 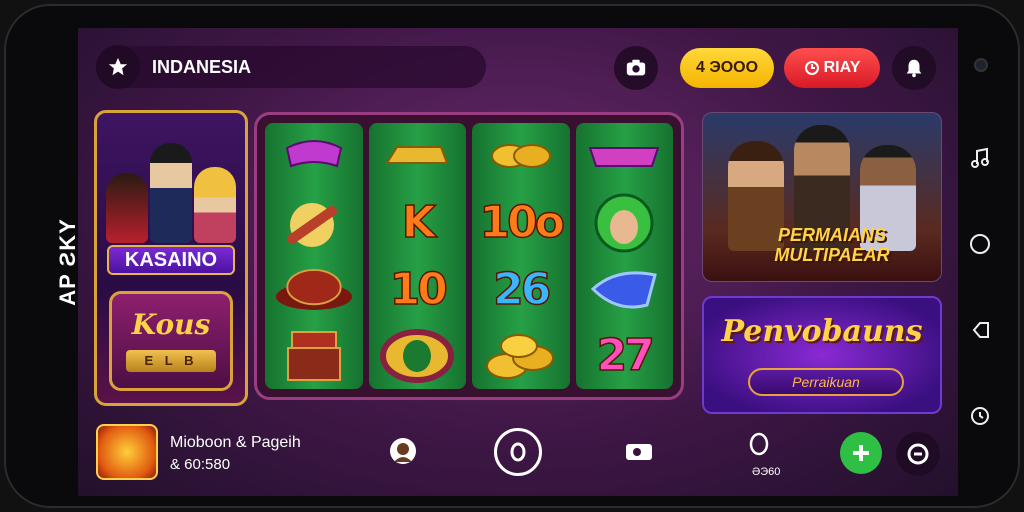 I want to click on camera-button, so click(x=636, y=68).